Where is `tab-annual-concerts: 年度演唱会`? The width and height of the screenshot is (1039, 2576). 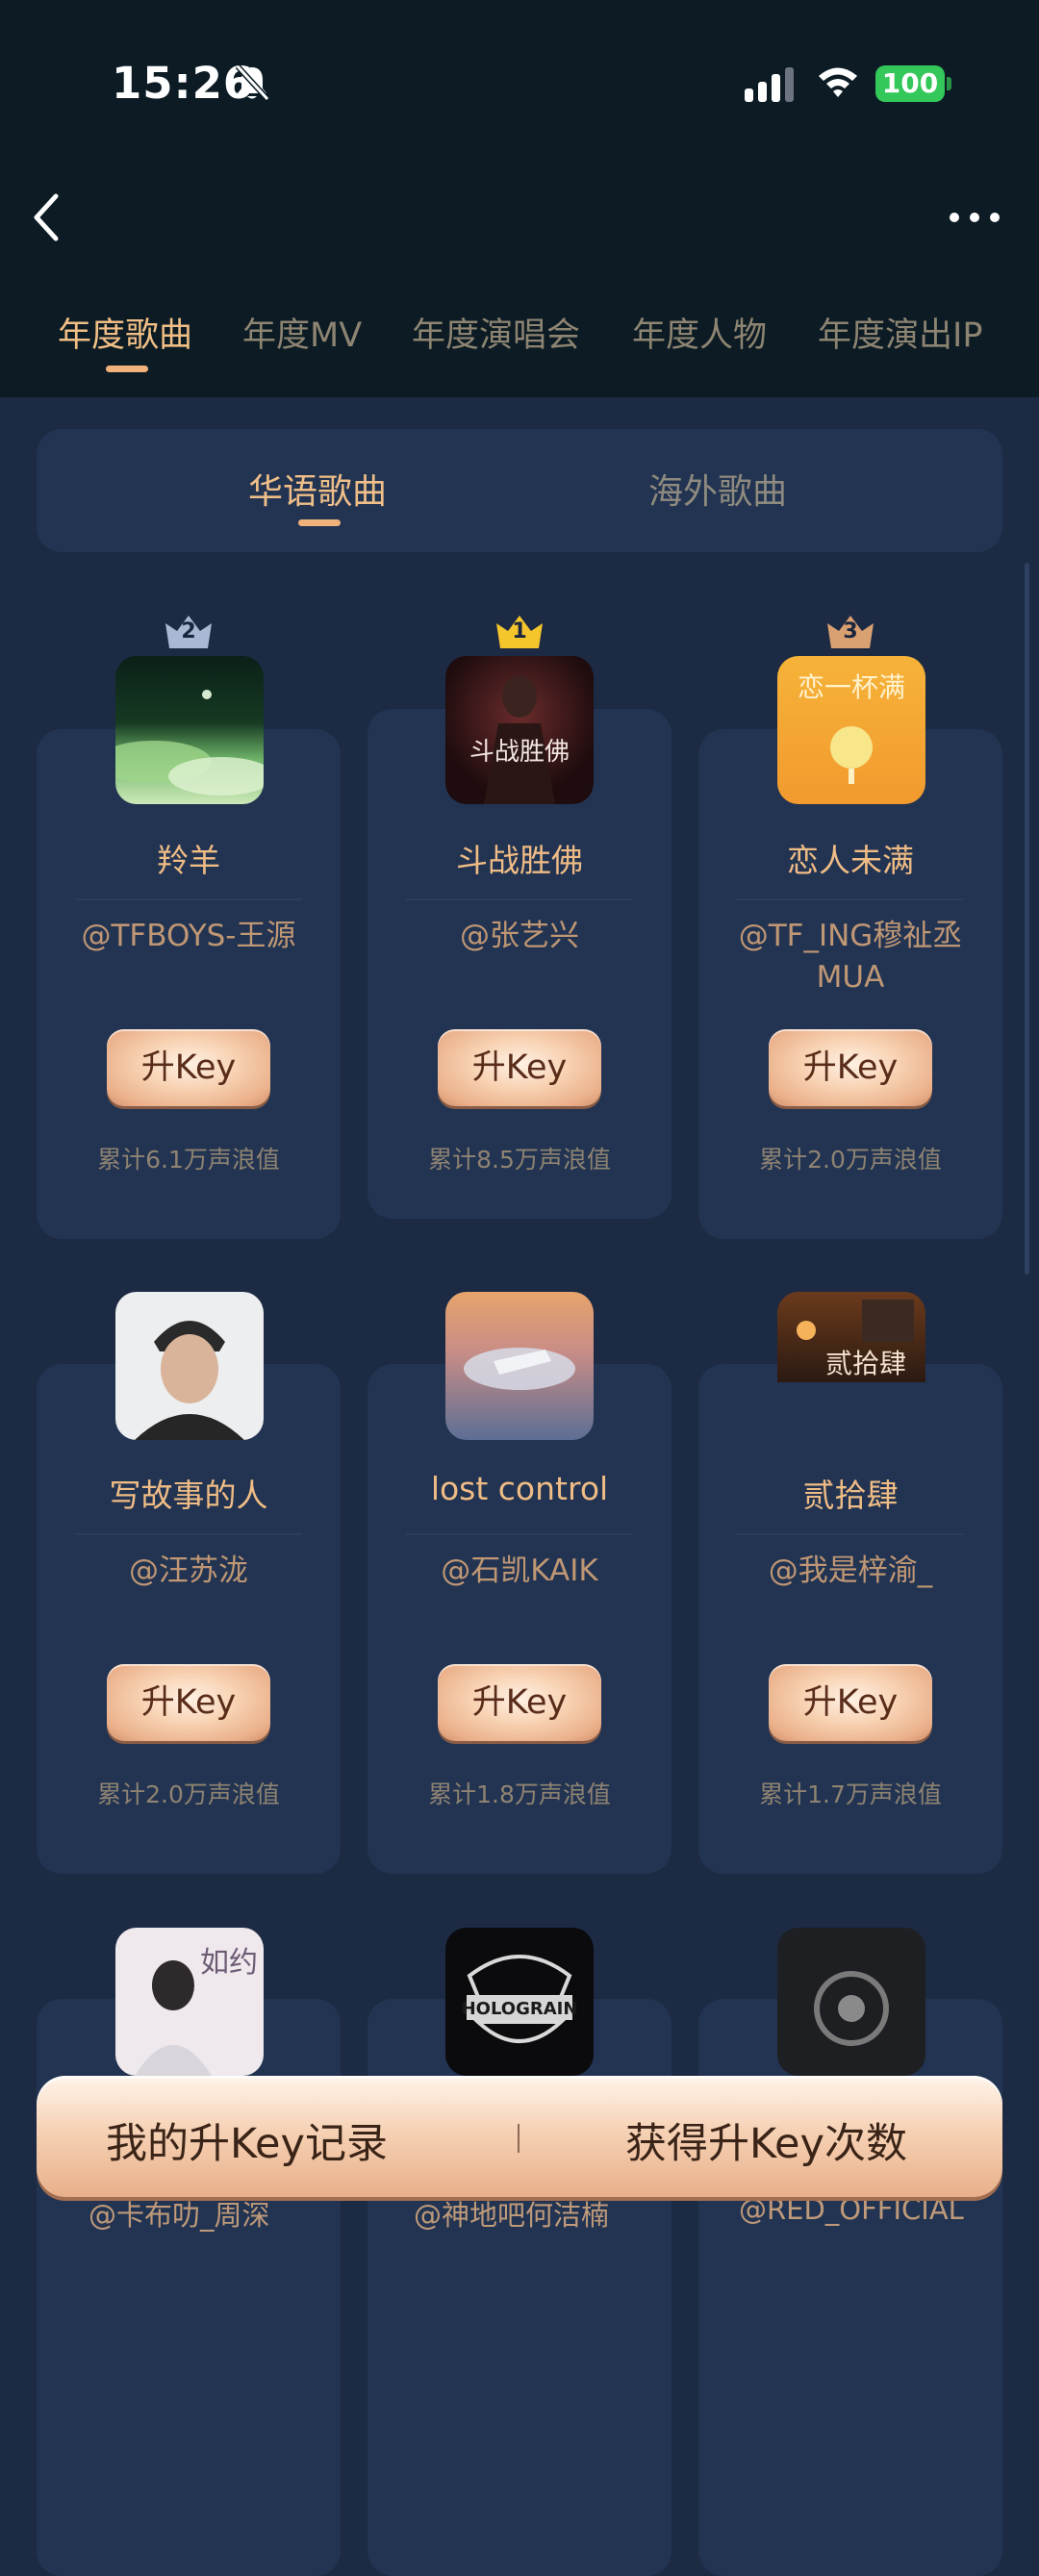
tab-annual-concerts: 年度演唱会 is located at coordinates (496, 333).